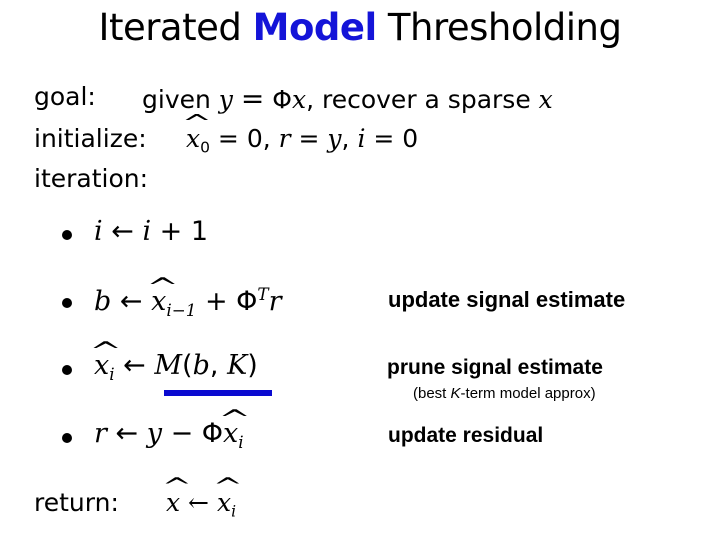 The width and height of the screenshot is (720, 540). Describe the element at coordinates (392, 138) in the screenshot. I see `init-eq3: = 0` at that location.